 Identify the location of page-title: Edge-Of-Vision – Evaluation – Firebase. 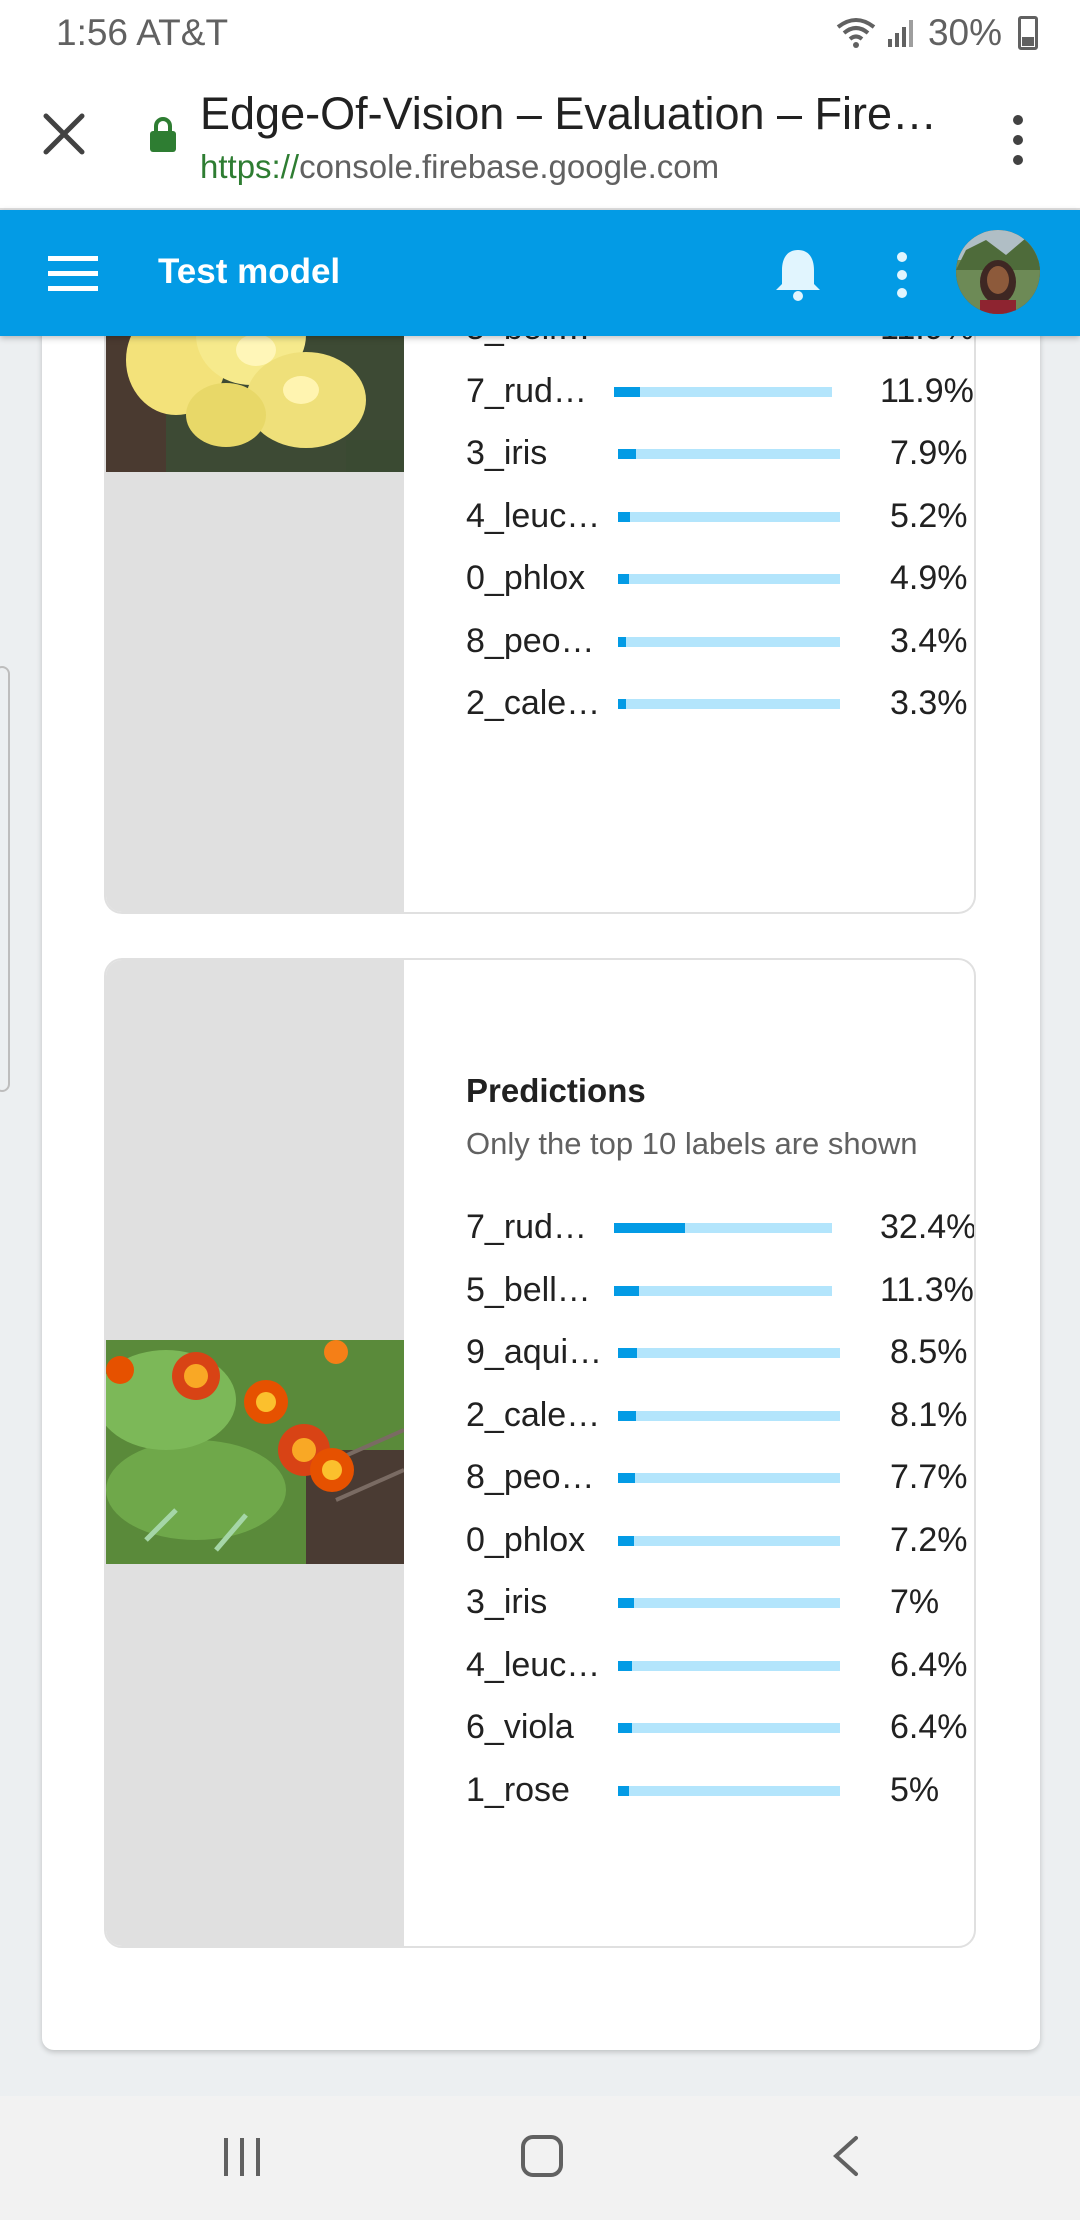
(580, 113).